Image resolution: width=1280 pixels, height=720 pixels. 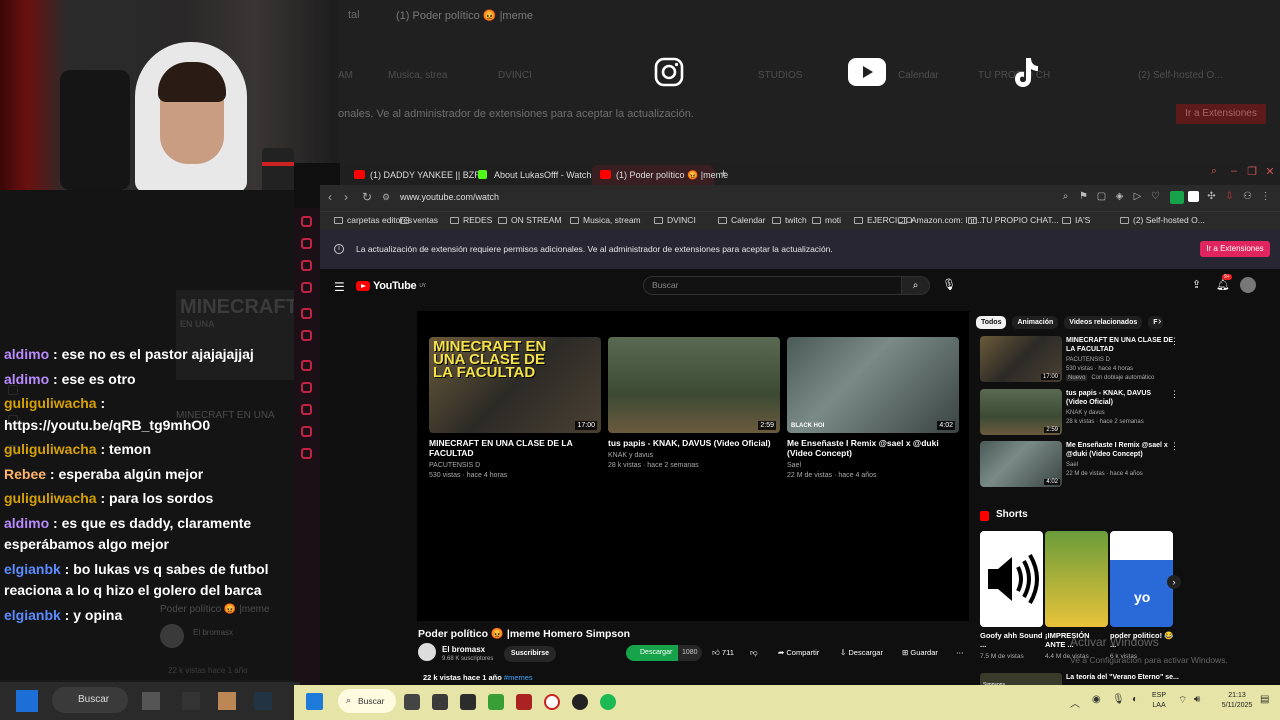 I want to click on obs-icon, so click(x=580, y=702).